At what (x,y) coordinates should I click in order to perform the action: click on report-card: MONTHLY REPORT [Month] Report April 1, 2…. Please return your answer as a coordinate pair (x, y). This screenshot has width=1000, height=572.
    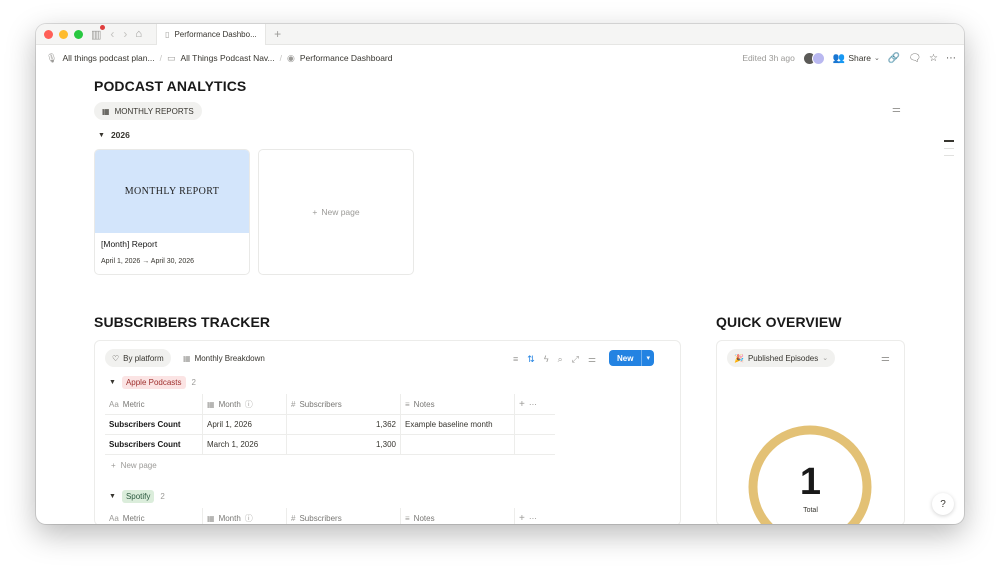
    Looking at the image, I should click on (172, 212).